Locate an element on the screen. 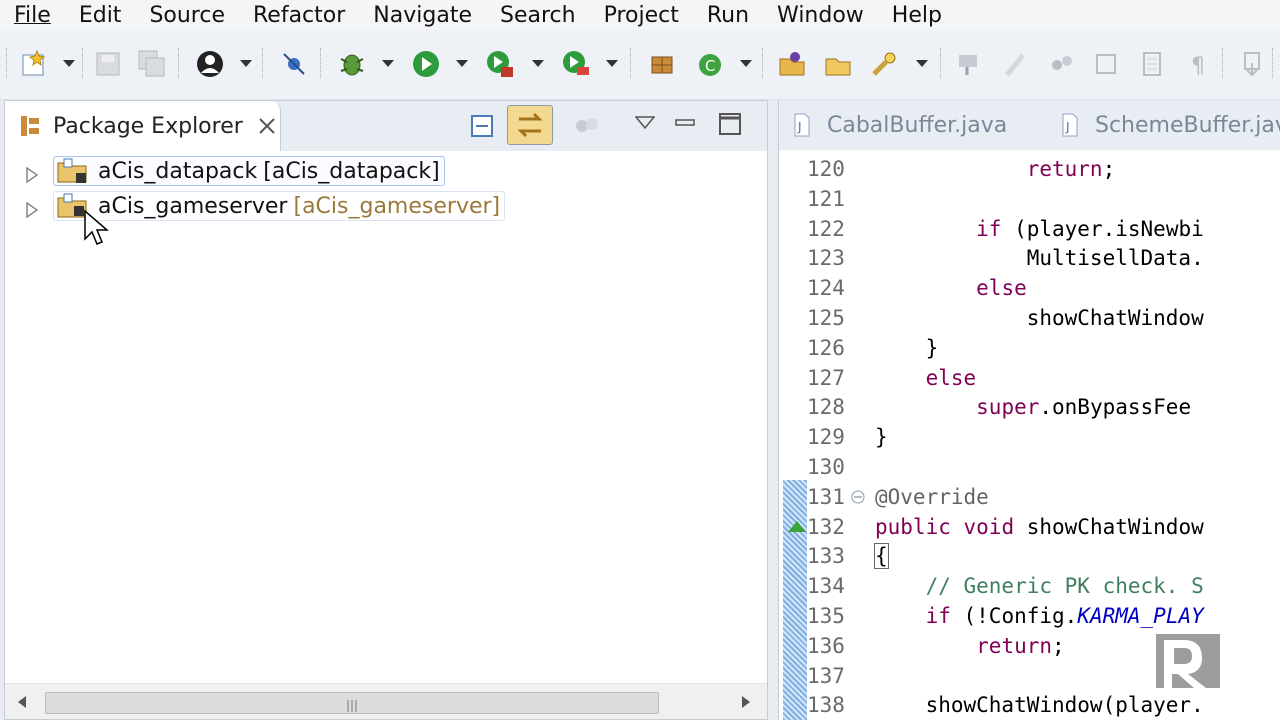 This screenshot has width=1280, height=720. code-text: if (!Config.KARMA_PLAY is located at coordinates (1039, 616).